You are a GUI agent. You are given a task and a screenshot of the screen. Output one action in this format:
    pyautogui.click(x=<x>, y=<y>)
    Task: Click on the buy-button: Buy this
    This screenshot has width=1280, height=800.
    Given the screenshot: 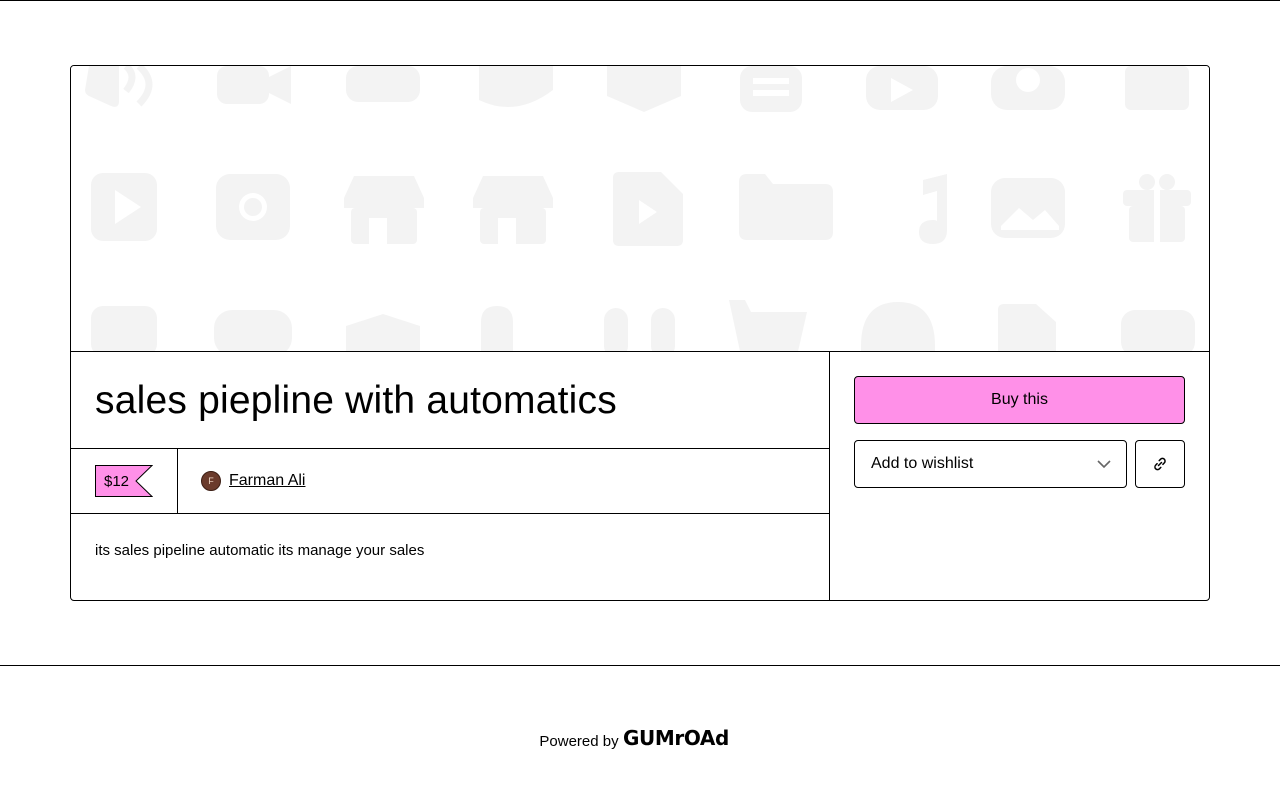 What is the action you would take?
    pyautogui.click(x=1019, y=400)
    